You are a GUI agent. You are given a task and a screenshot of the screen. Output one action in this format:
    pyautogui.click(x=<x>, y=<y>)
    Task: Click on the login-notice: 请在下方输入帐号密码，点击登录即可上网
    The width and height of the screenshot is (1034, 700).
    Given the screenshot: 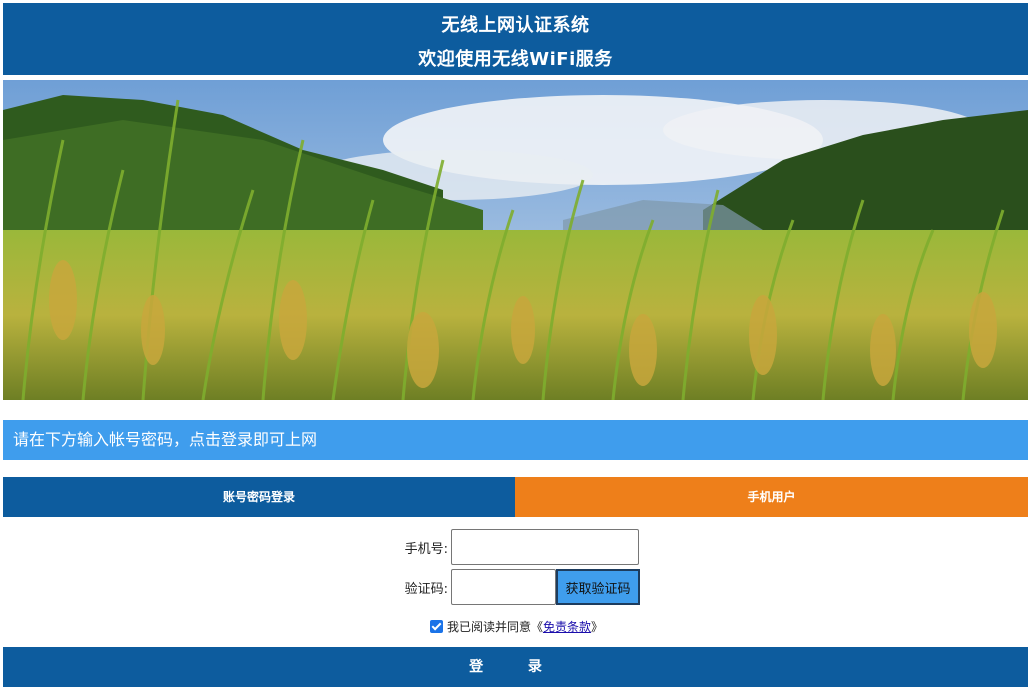 What is the action you would take?
    pyautogui.click(x=515, y=440)
    